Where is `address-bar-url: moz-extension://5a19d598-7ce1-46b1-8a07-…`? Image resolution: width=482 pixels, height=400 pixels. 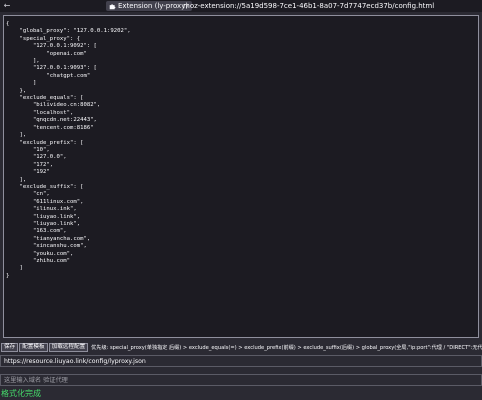 address-bar-url: moz-extension://5a19d598-7ce1-46b1-8a07-… is located at coordinates (308, 6).